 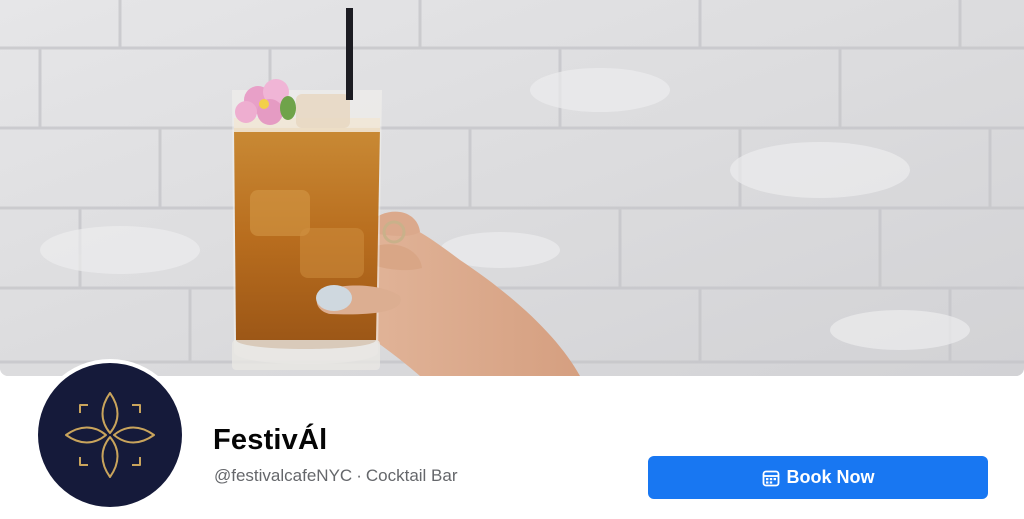 I want to click on book-now-button: Book Now, so click(x=818, y=477).